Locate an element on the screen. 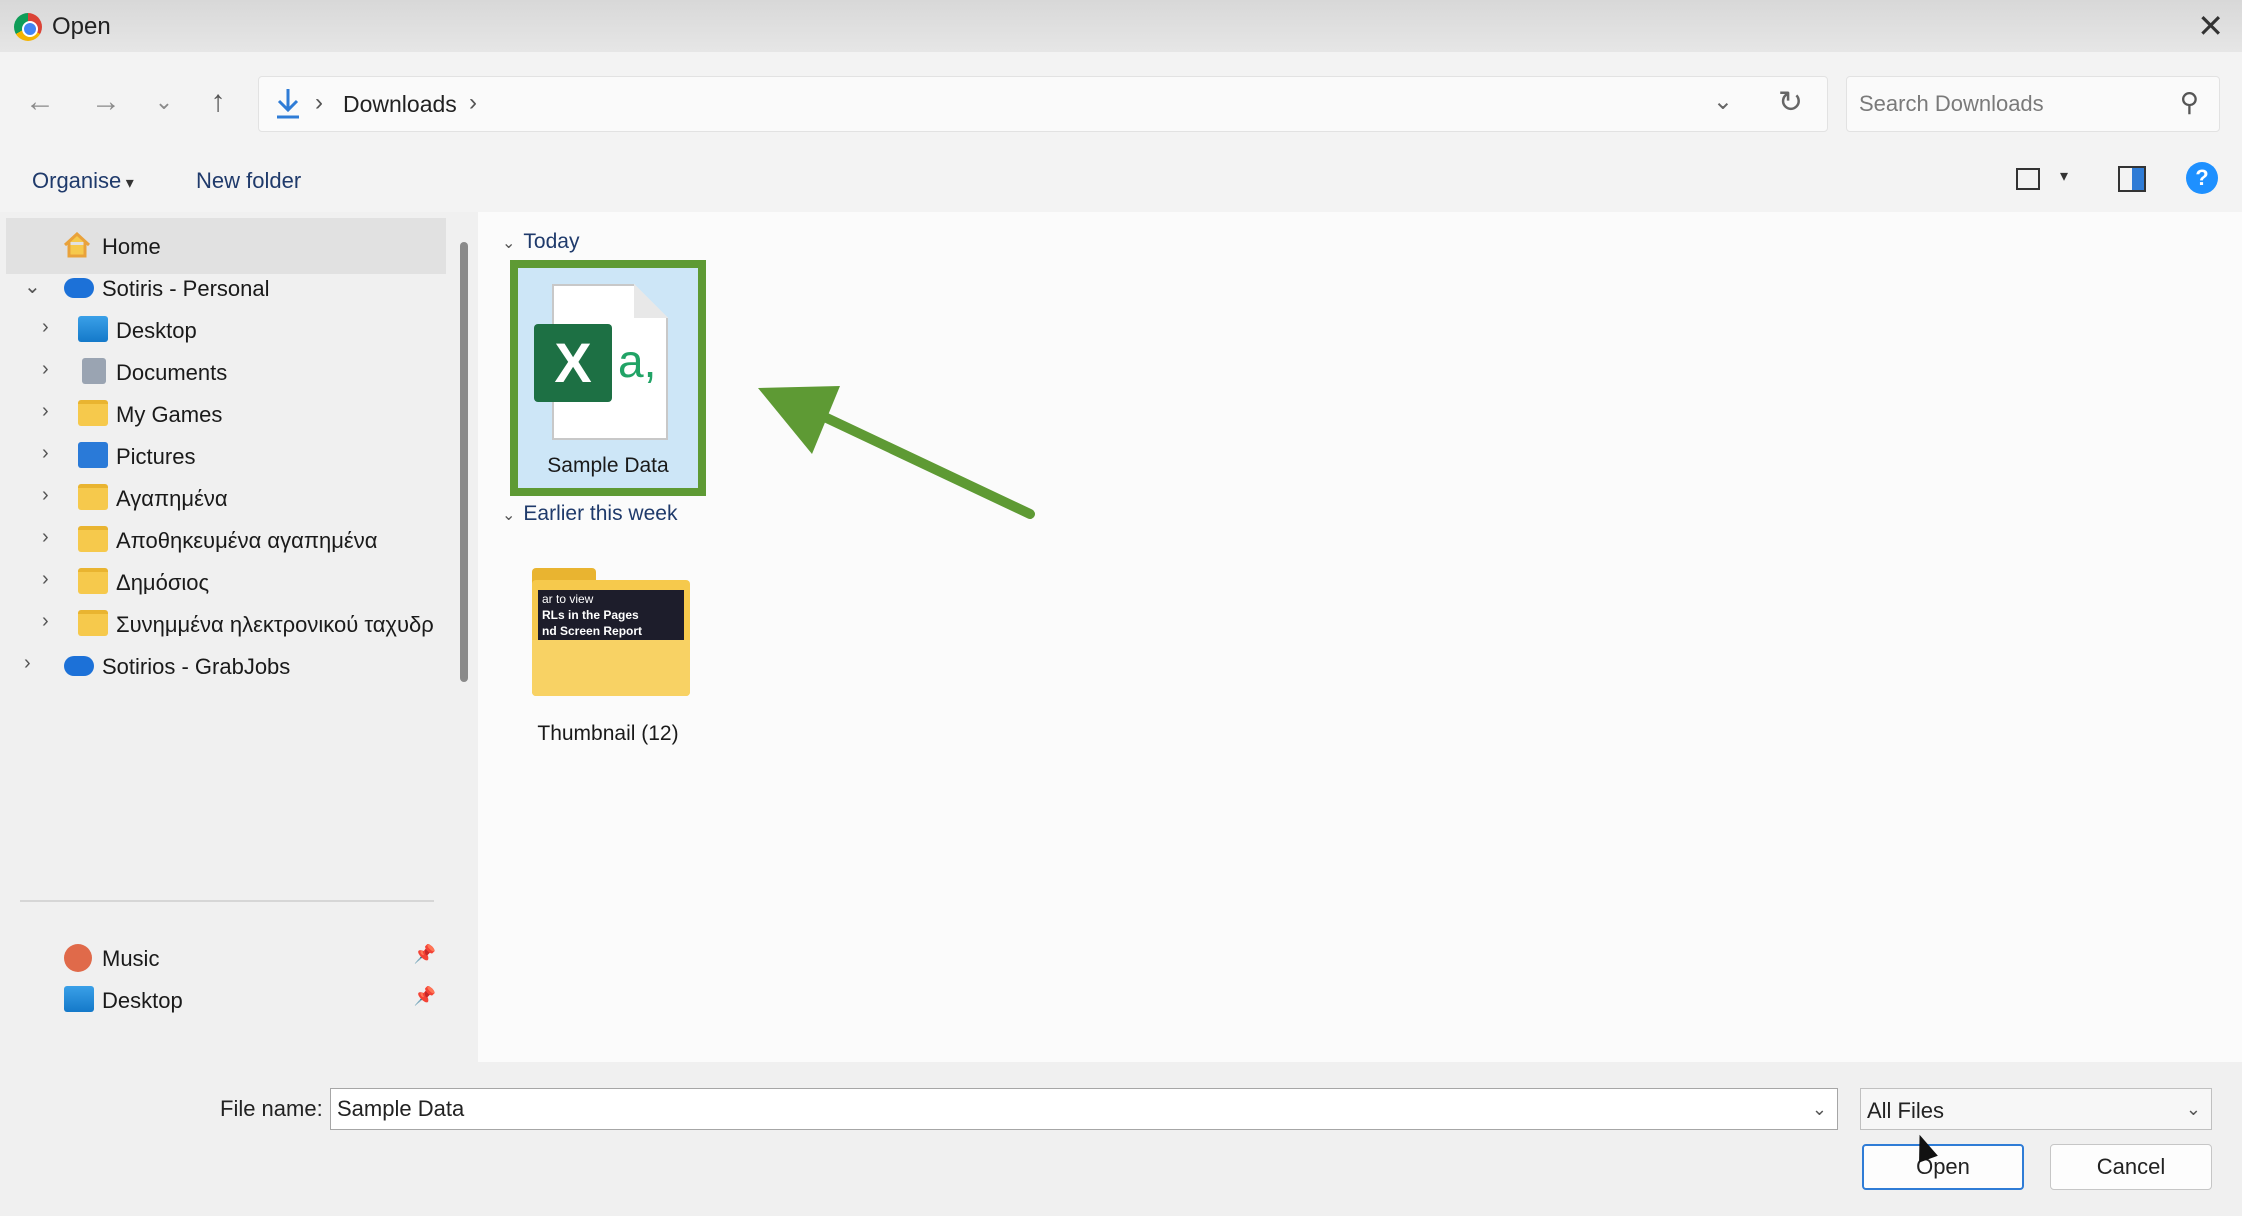 The image size is (2242, 1216). sidebar-item-label: Sotirios - GrabJobs is located at coordinates (196, 666).